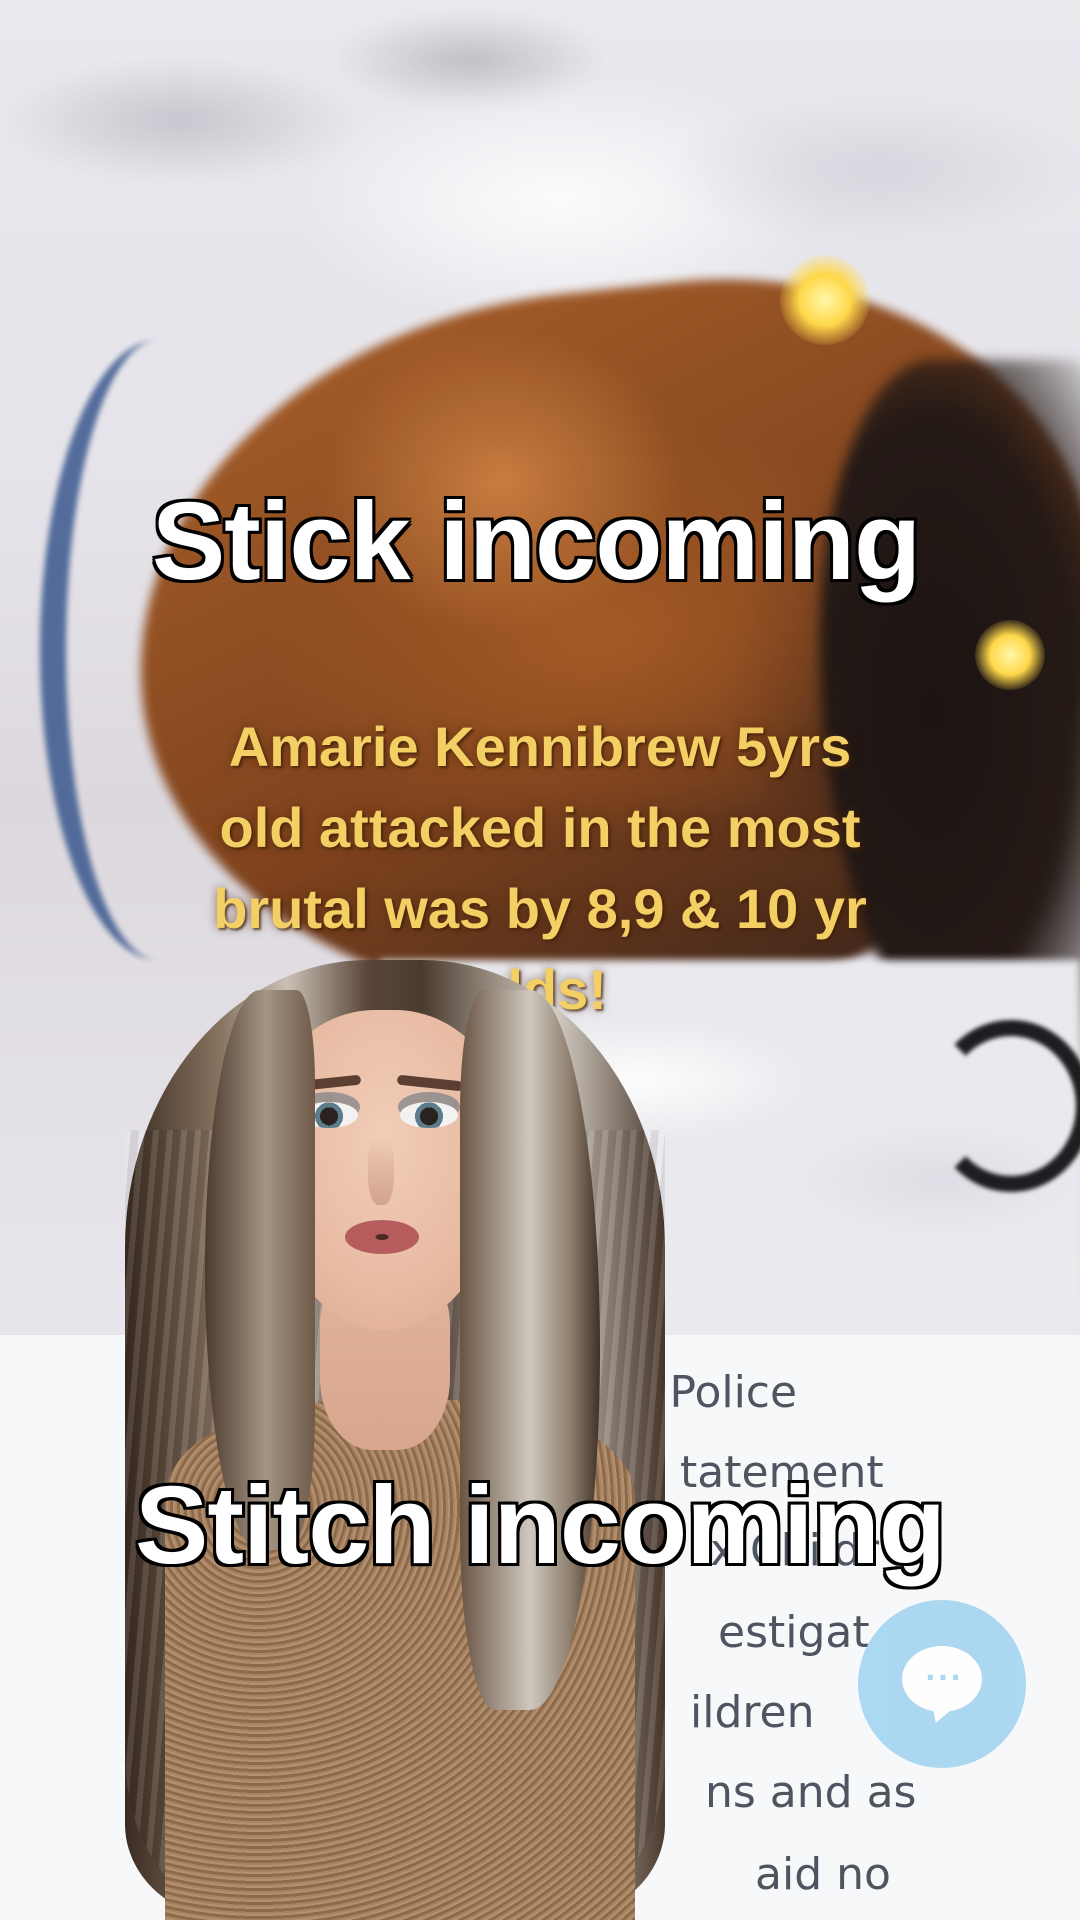 Image resolution: width=1080 pixels, height=1920 pixels. I want to click on article-text-line: aid no, so click(823, 1874).